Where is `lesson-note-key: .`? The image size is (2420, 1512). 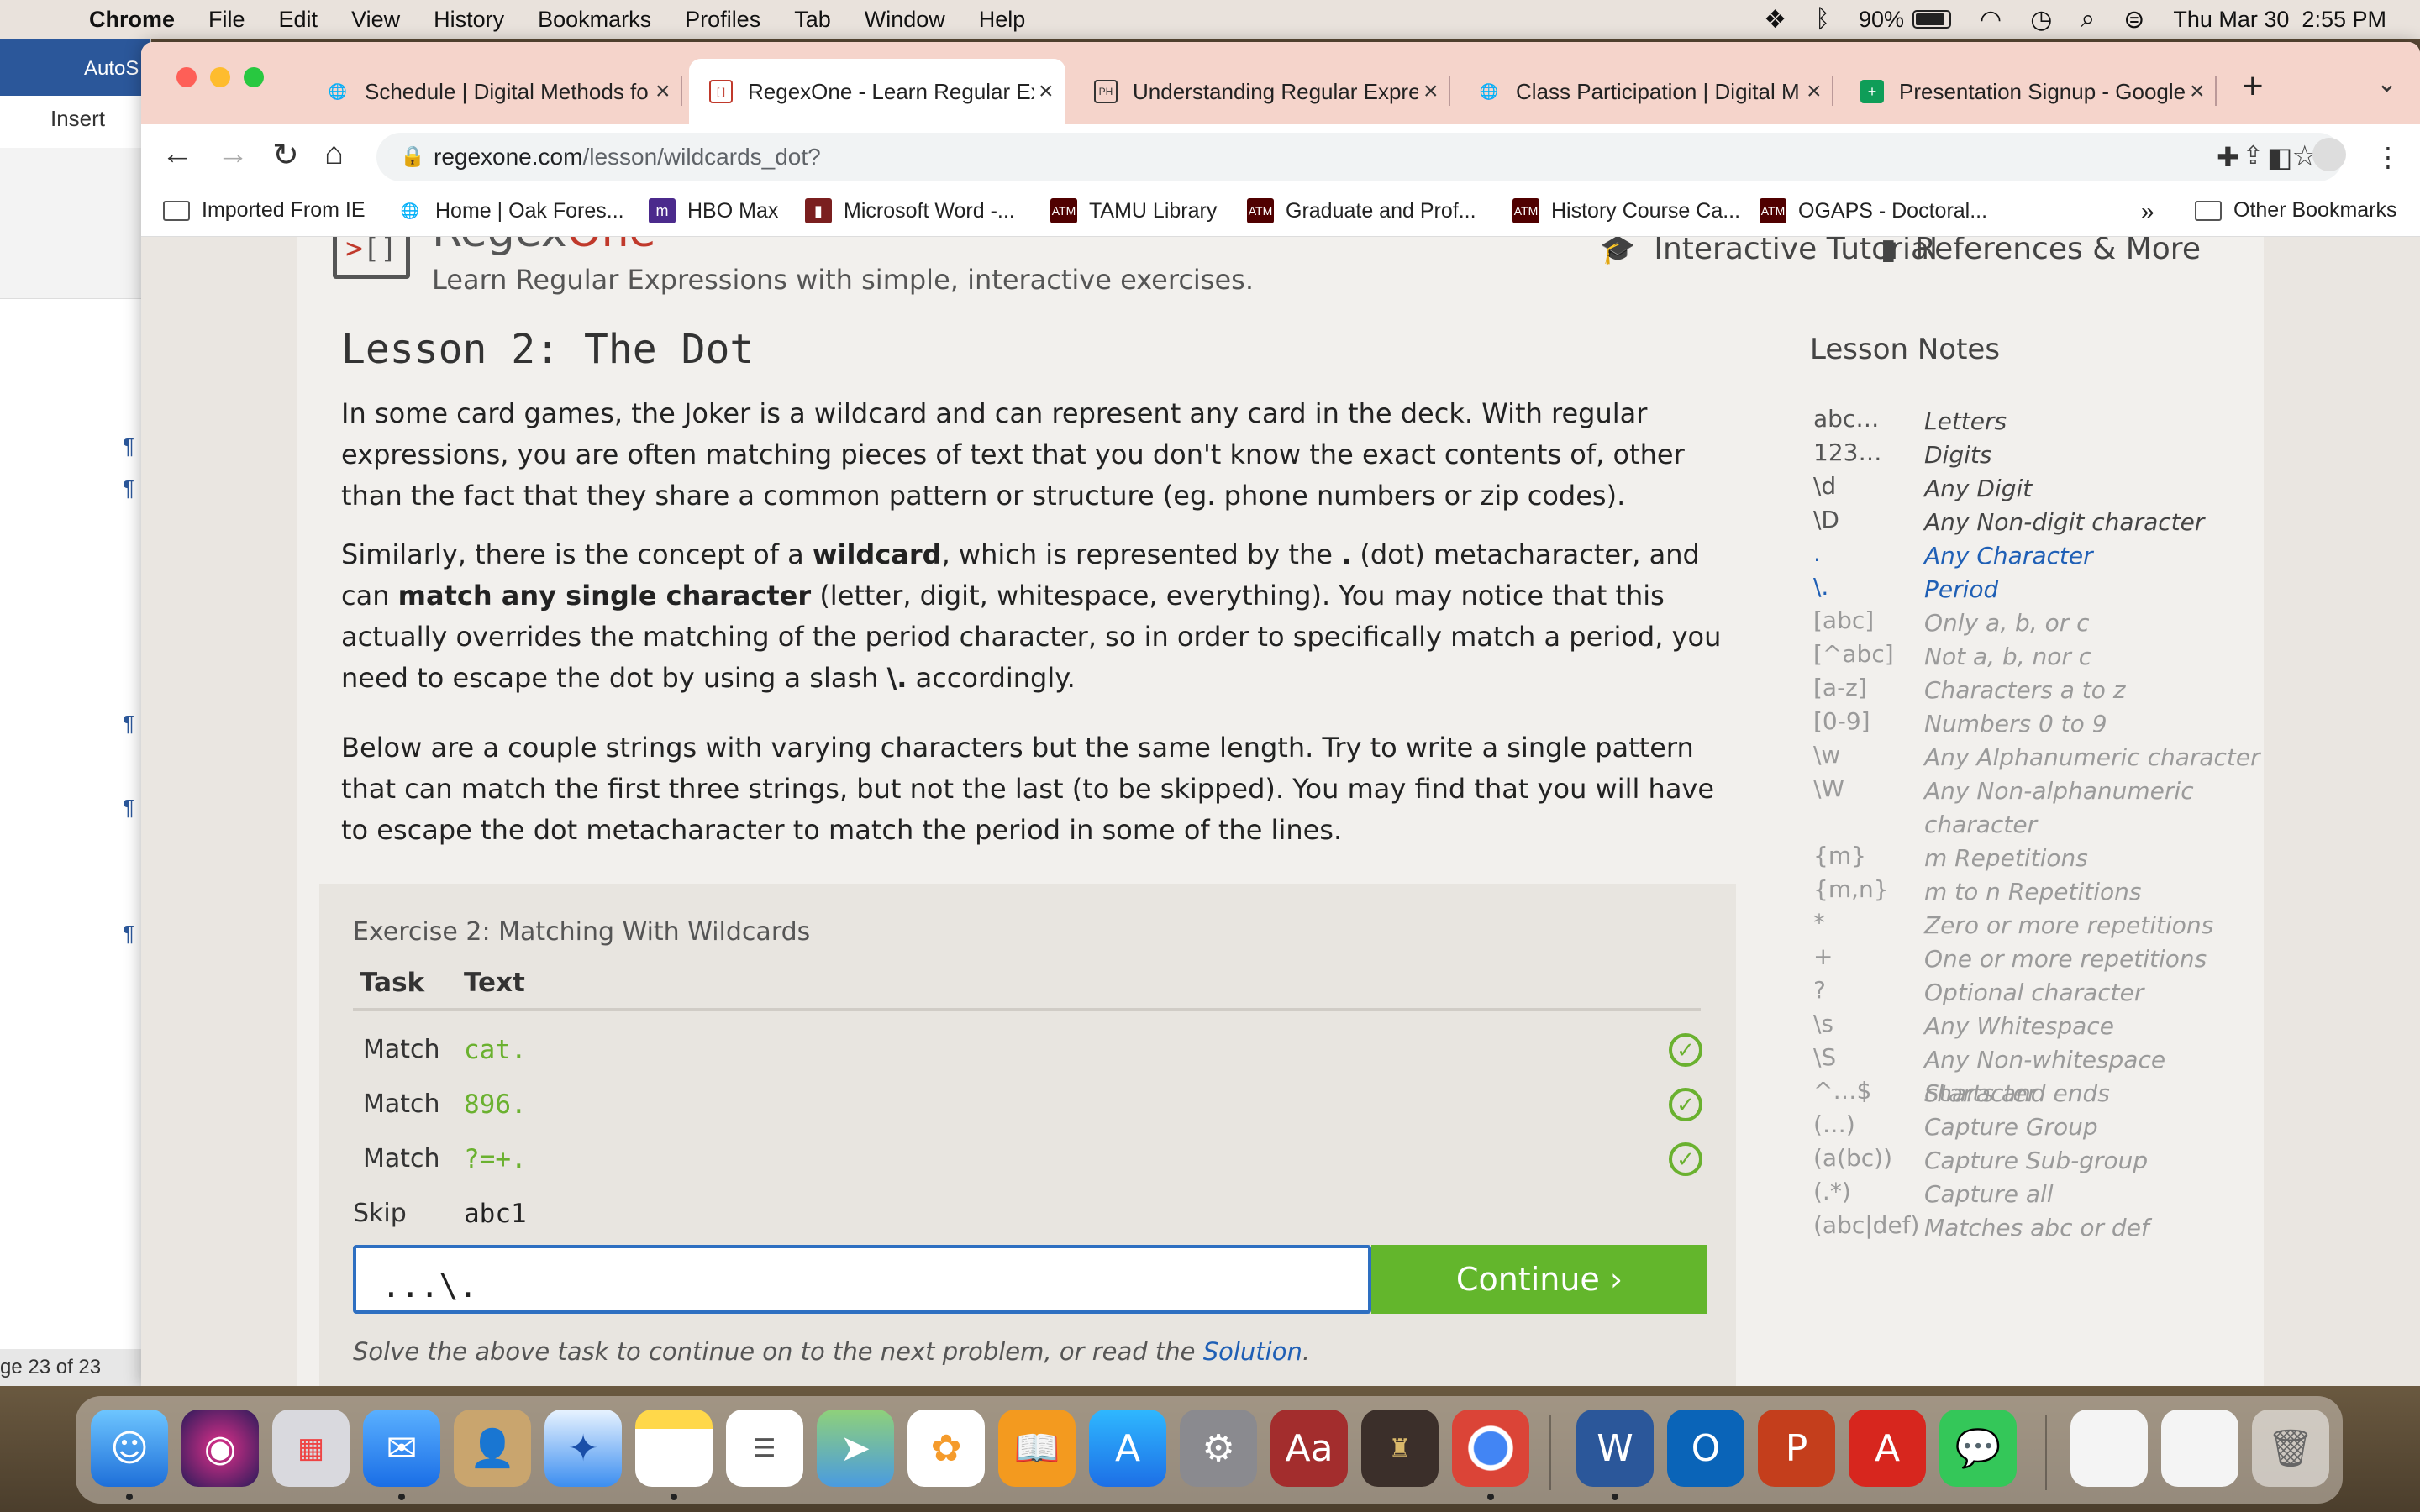 lesson-note-key: . is located at coordinates (1817, 553).